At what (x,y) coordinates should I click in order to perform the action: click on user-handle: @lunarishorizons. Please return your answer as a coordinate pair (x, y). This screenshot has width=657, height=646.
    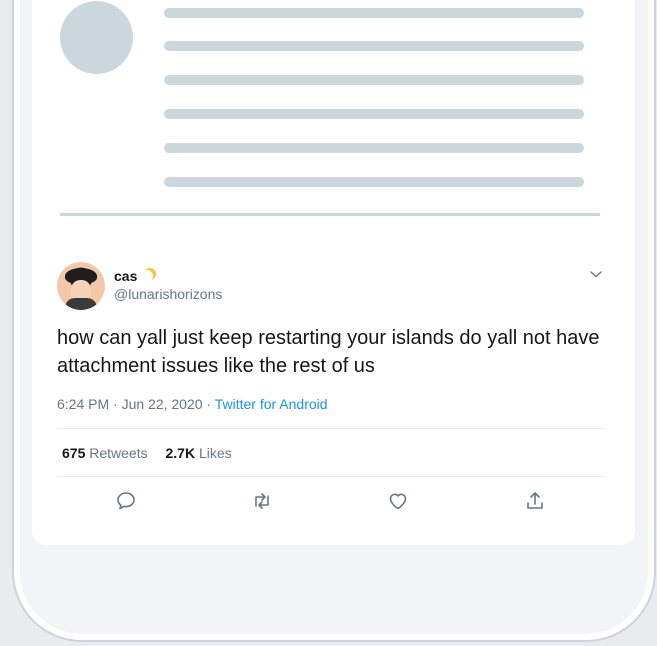
    Looking at the image, I should click on (168, 294).